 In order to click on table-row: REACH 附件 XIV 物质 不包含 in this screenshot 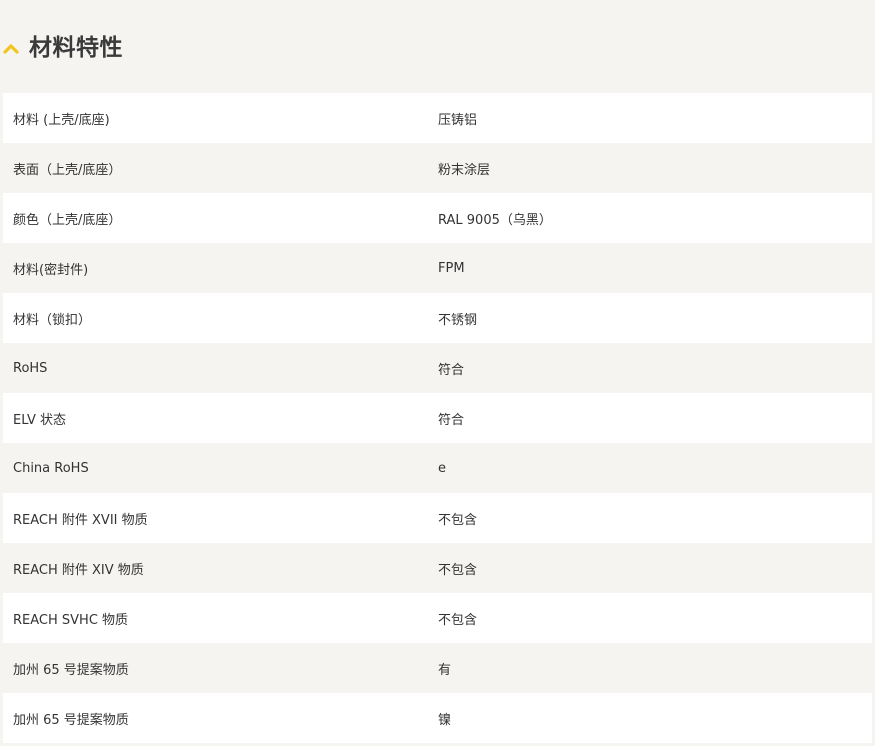, I will do `click(437, 568)`.